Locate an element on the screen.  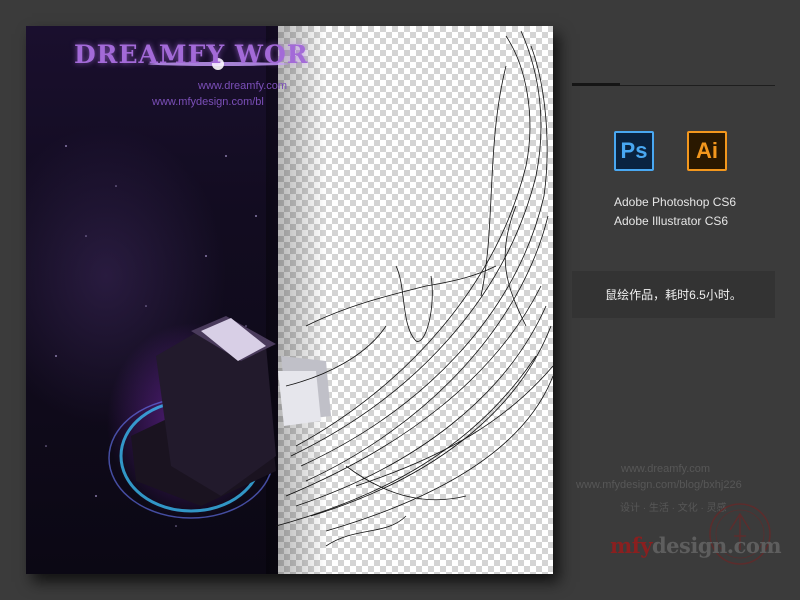
software-name-illustrator: Adobe Illustrator CS6 is located at coordinates (671, 221).